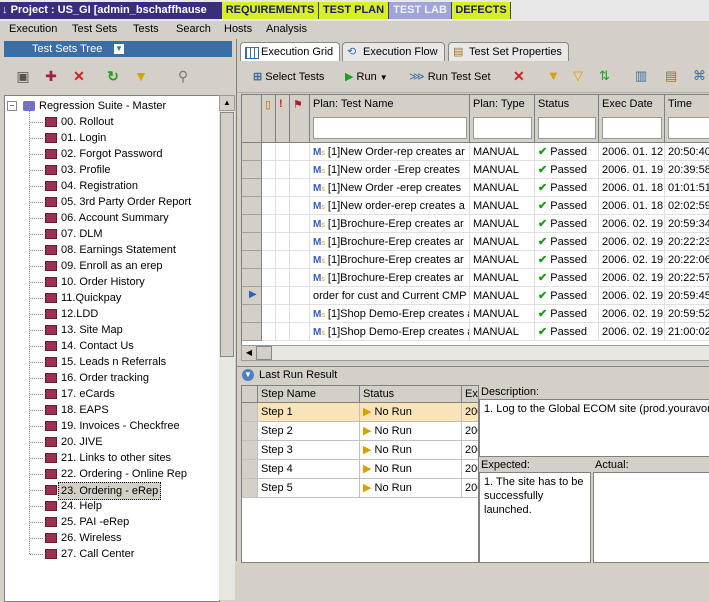 This screenshot has width=709, height=602. Describe the element at coordinates (248, 375) in the screenshot. I see `collapse-icon: ▼` at that location.